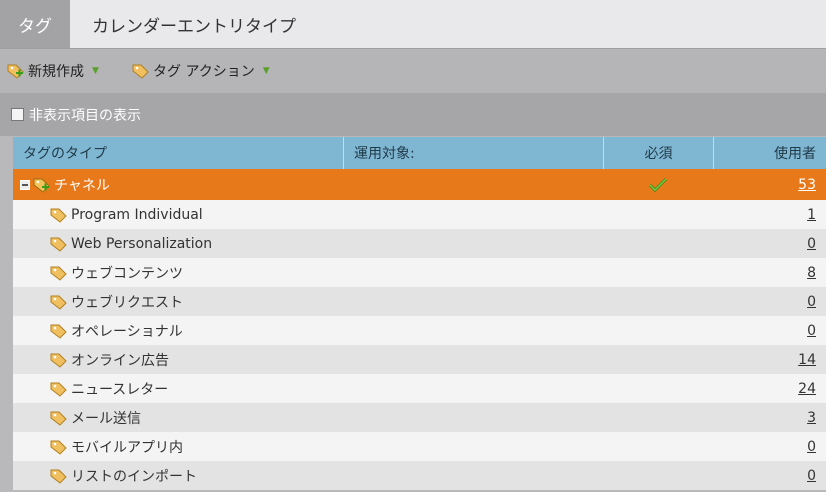 Image resolution: width=826 pixels, height=492 pixels. Describe the element at coordinates (41, 185) in the screenshot. I see `group-tag-icon` at that location.